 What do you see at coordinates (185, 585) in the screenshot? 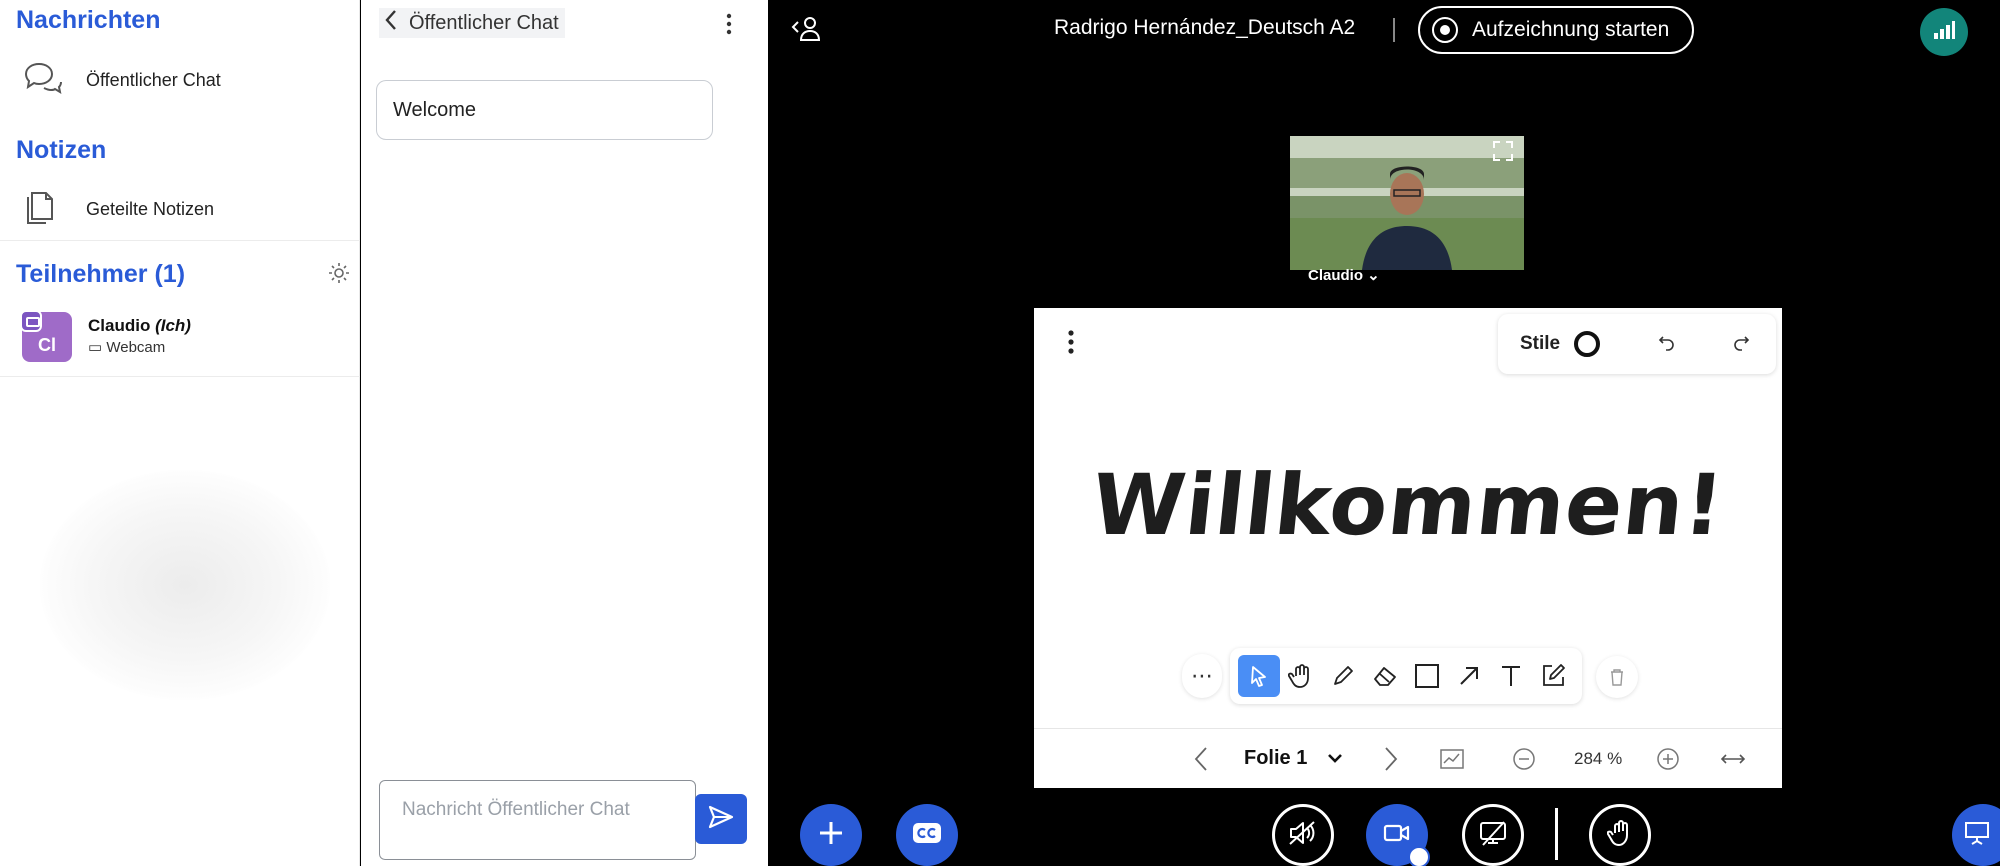
I see `loading-shadow` at bounding box center [185, 585].